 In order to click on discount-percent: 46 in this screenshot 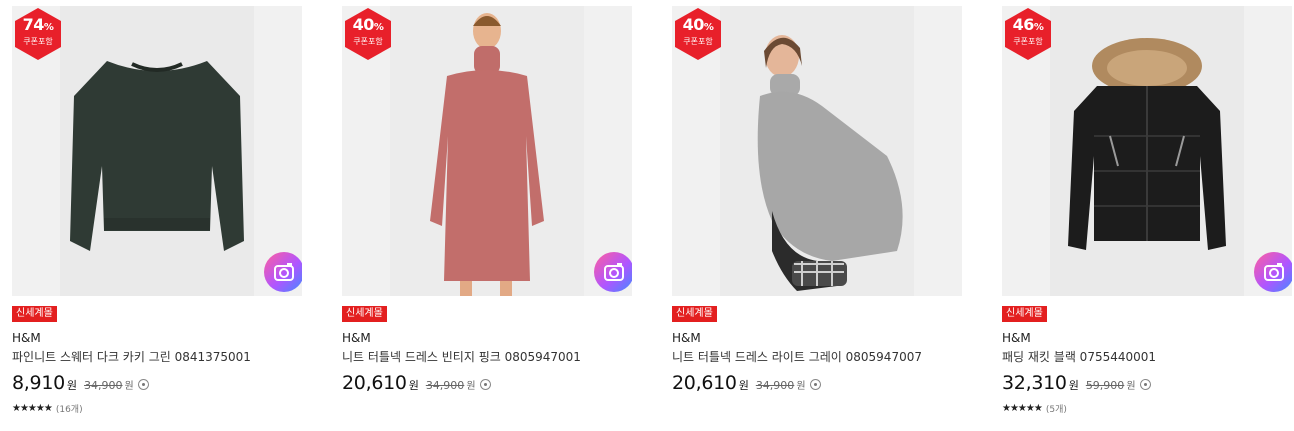, I will do `click(1023, 24)`.